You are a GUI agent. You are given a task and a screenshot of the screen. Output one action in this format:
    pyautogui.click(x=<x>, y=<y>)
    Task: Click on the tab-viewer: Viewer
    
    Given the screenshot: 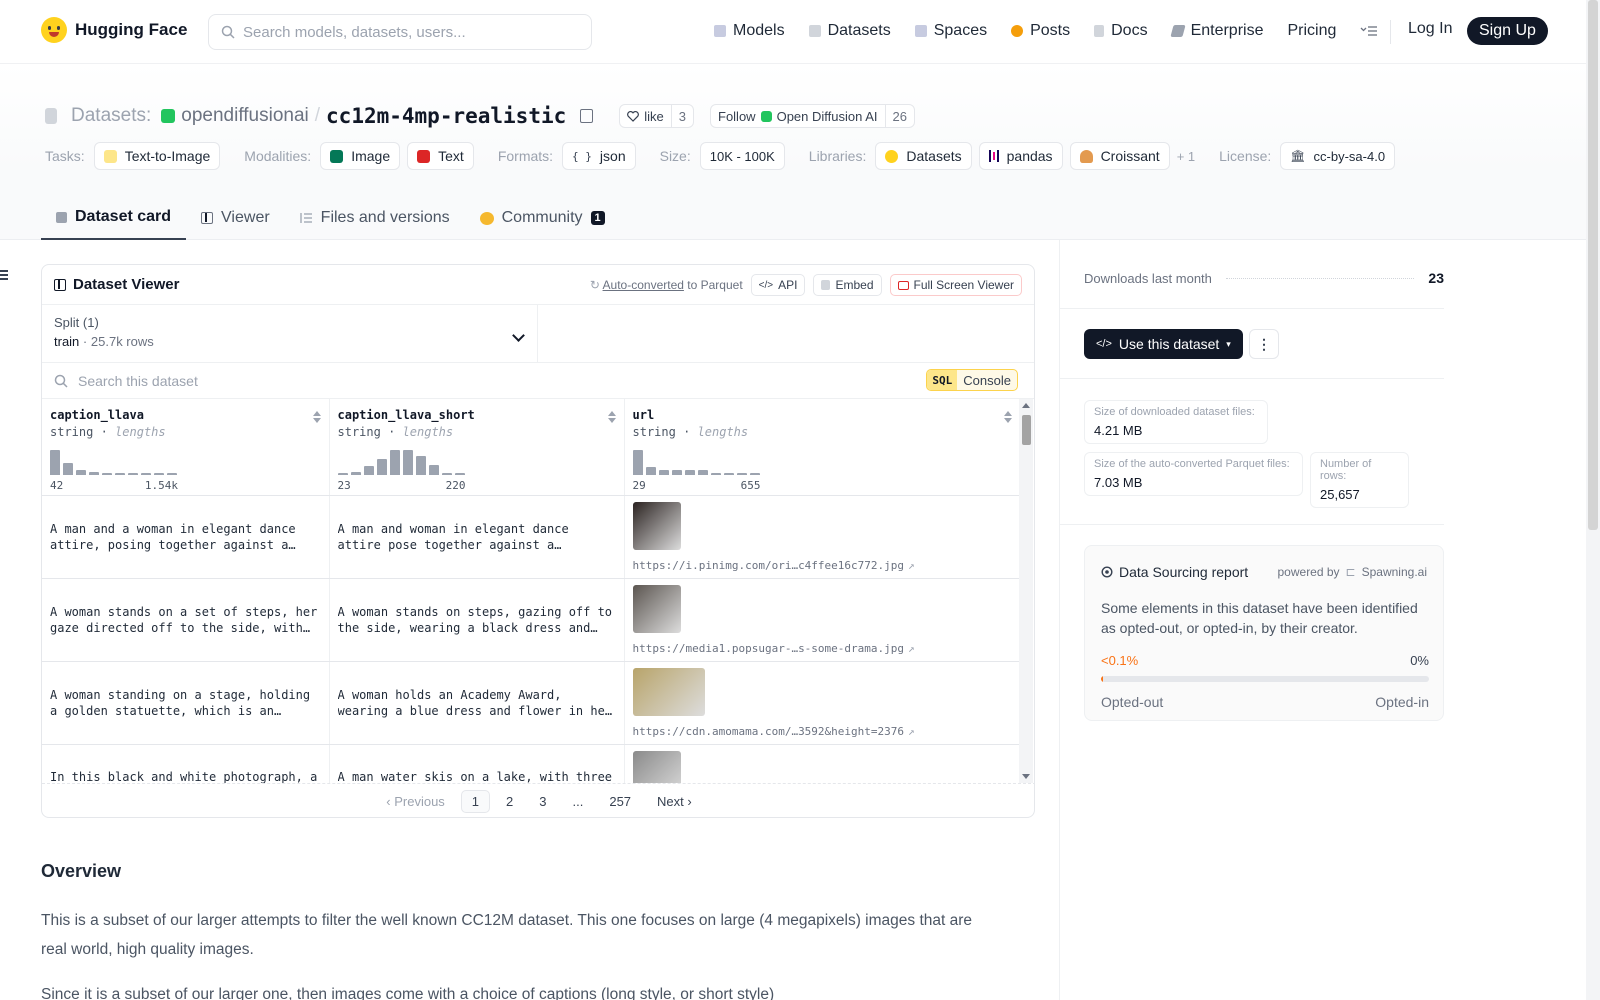 What is the action you would take?
    pyautogui.click(x=235, y=218)
    